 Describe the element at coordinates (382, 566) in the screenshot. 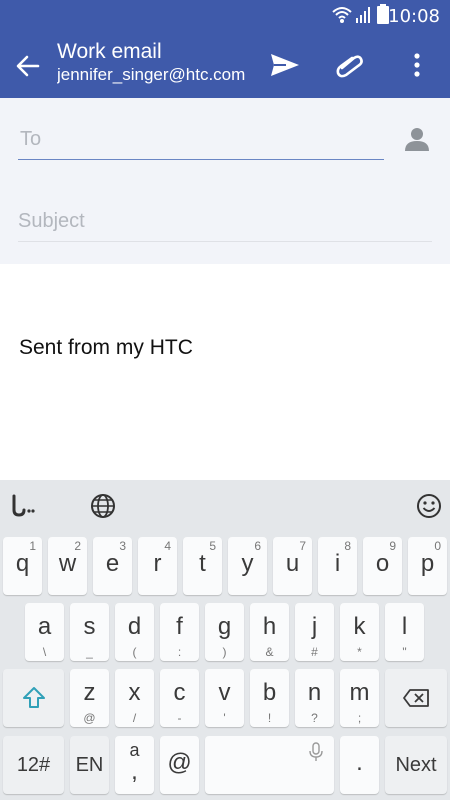

I see `key-o: 9o` at that location.